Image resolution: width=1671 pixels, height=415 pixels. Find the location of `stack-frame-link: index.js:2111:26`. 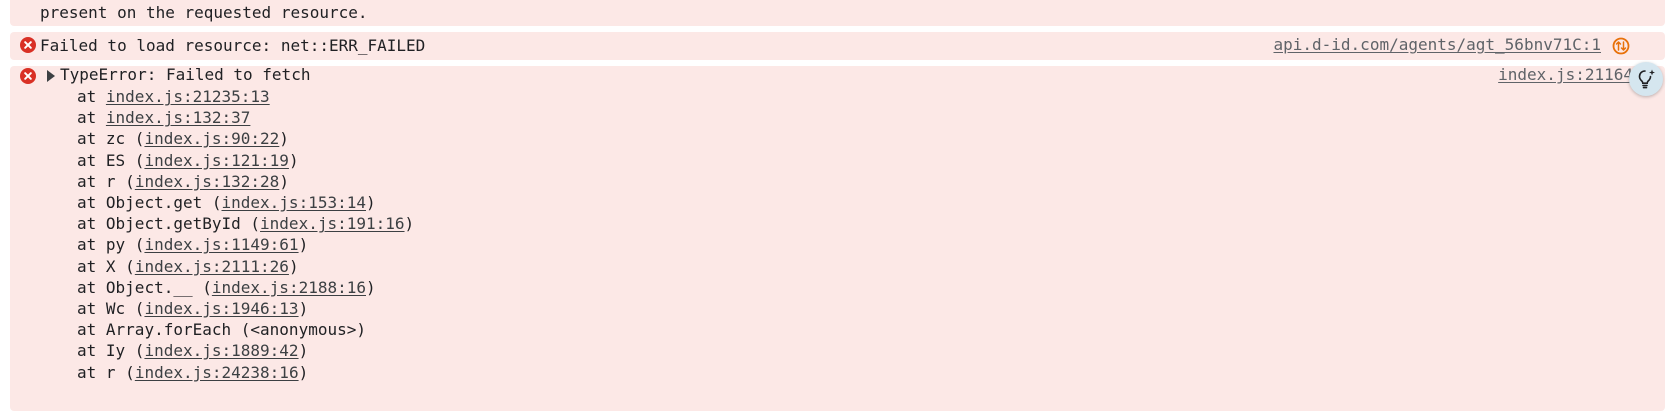

stack-frame-link: index.js:2111:26 is located at coordinates (212, 266).